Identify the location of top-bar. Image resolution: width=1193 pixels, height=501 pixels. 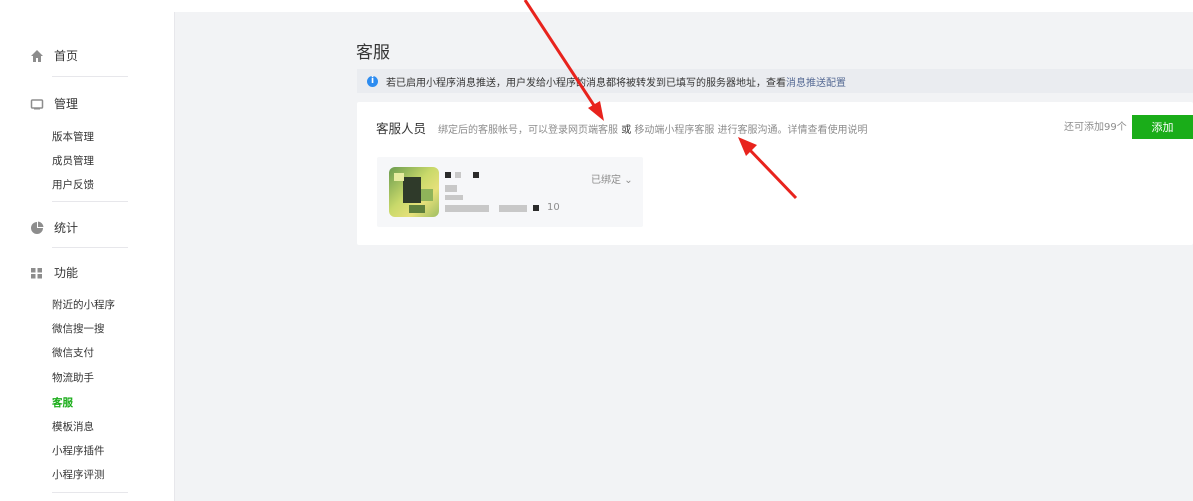
(596, 6).